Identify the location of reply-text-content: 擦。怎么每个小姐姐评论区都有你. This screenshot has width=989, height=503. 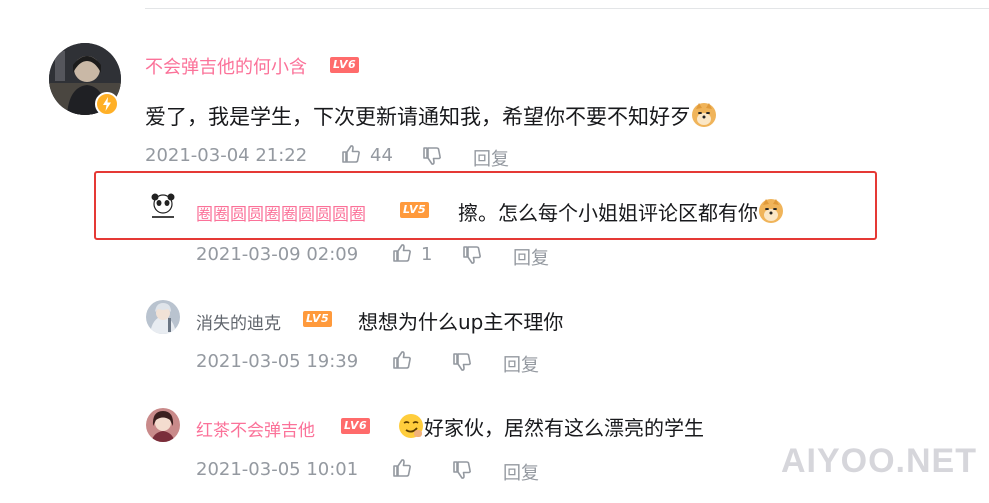
(608, 213).